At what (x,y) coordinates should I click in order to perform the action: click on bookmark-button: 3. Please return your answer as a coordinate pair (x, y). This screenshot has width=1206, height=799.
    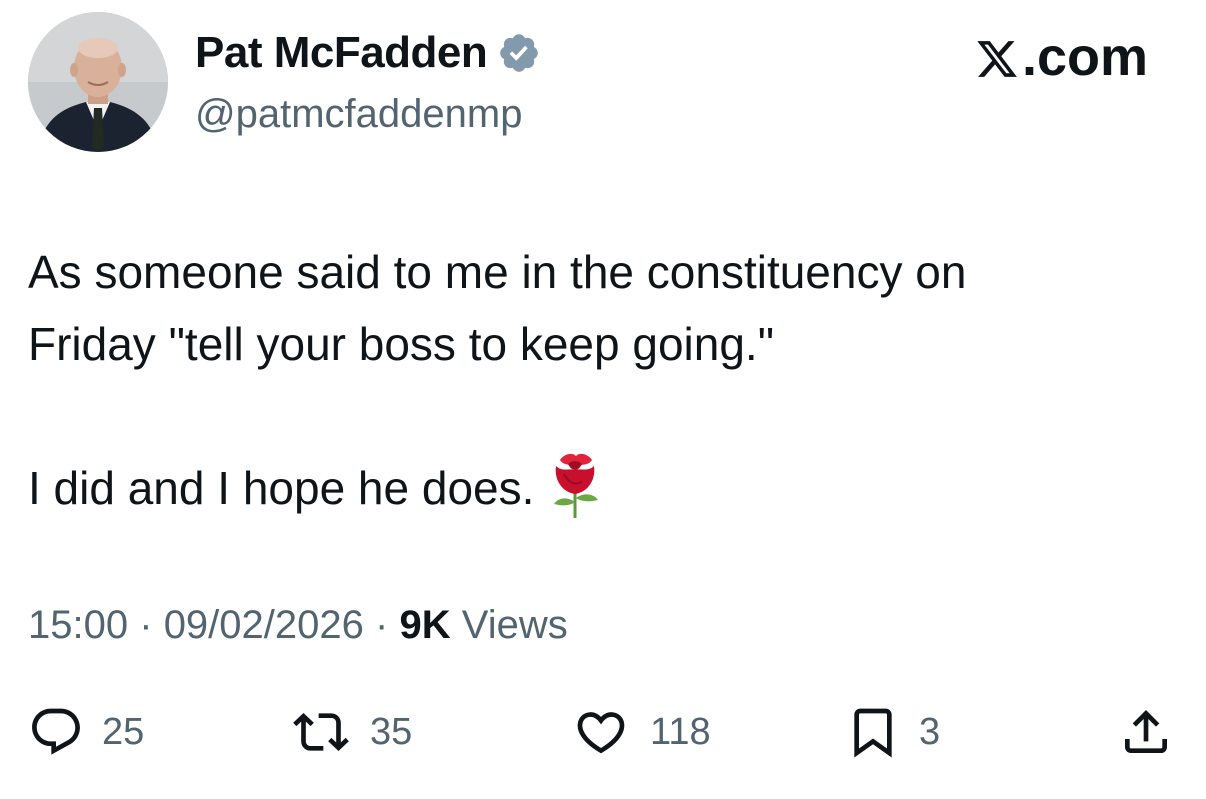
    Looking at the image, I should click on (892, 732).